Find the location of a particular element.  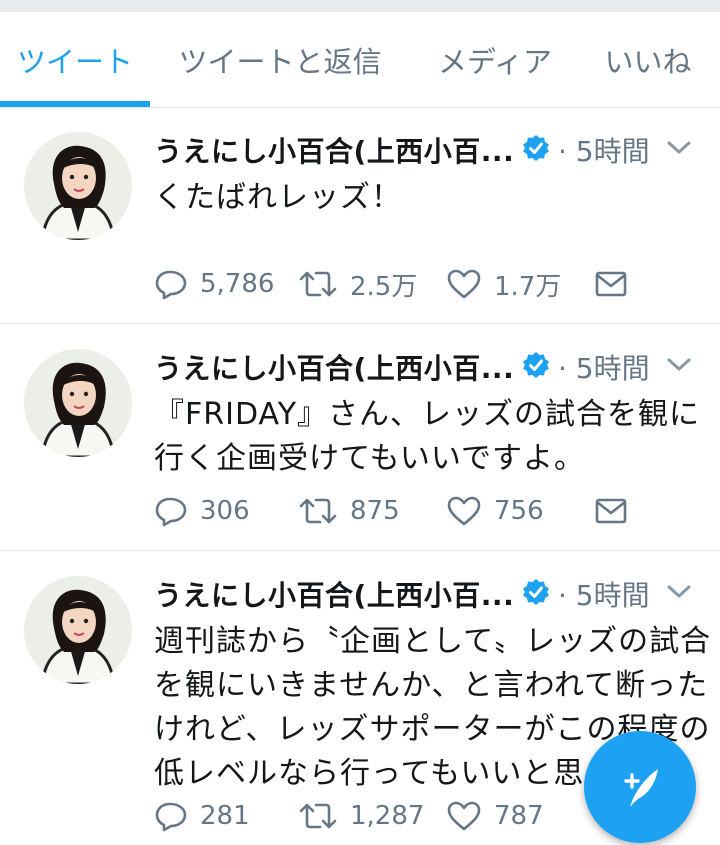

like-button: 1.7万 is located at coordinates (503, 284).